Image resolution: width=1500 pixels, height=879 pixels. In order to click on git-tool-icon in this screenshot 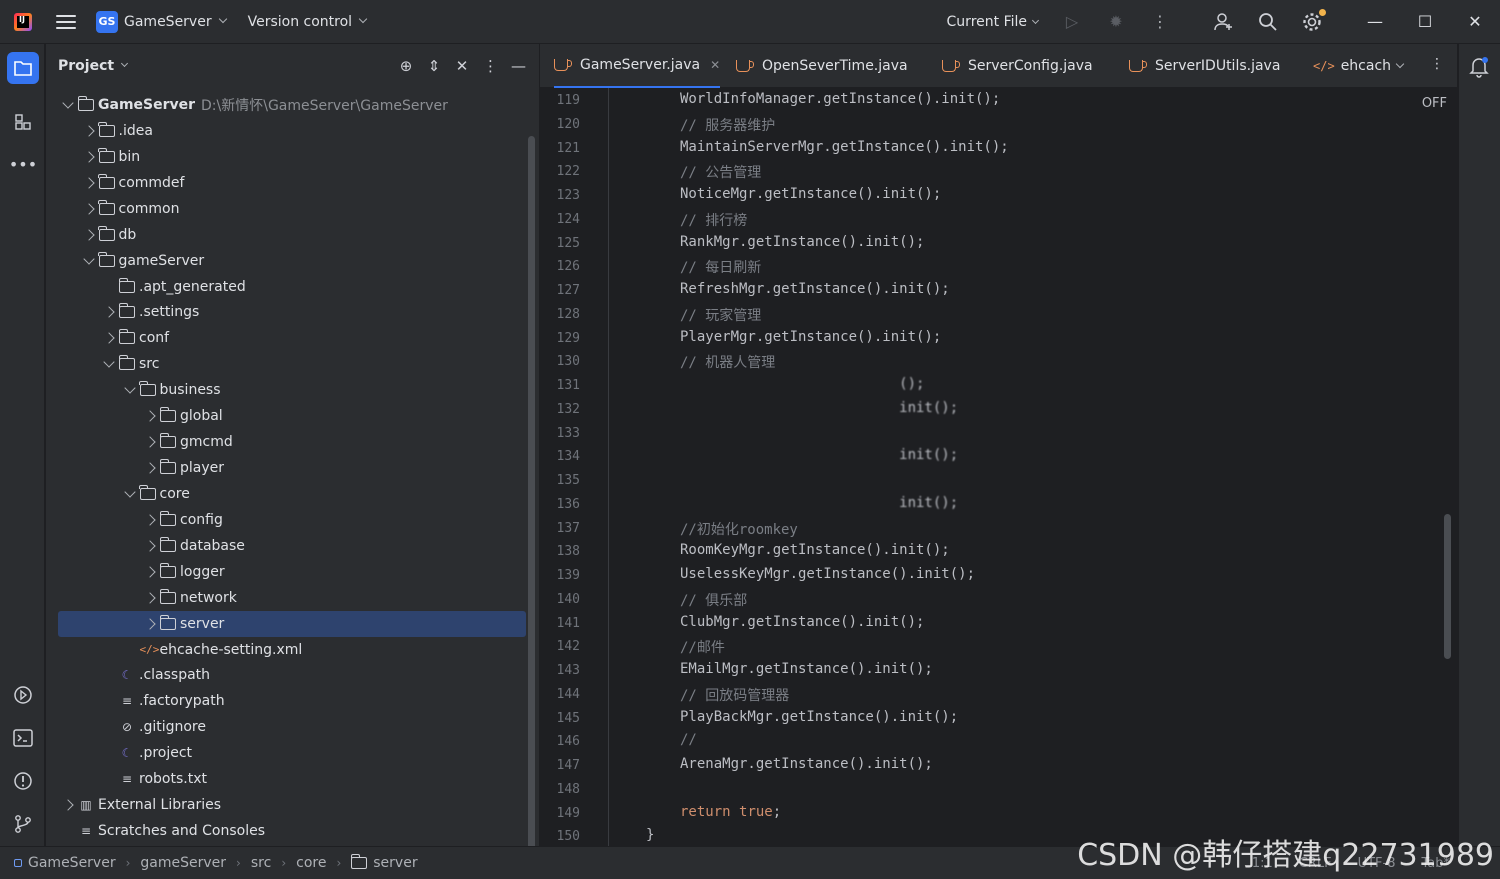, I will do `click(23, 824)`.